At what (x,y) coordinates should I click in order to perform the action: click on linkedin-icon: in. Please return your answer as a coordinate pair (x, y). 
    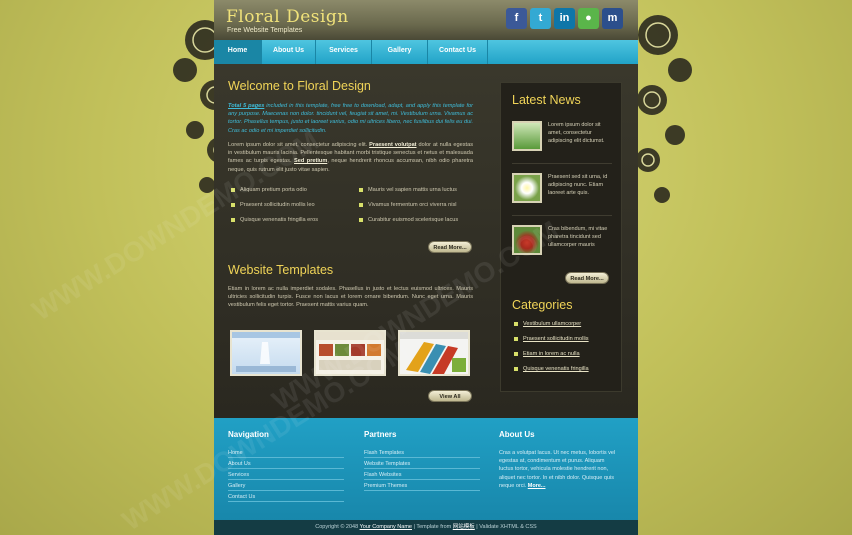
    Looking at the image, I should click on (564, 18).